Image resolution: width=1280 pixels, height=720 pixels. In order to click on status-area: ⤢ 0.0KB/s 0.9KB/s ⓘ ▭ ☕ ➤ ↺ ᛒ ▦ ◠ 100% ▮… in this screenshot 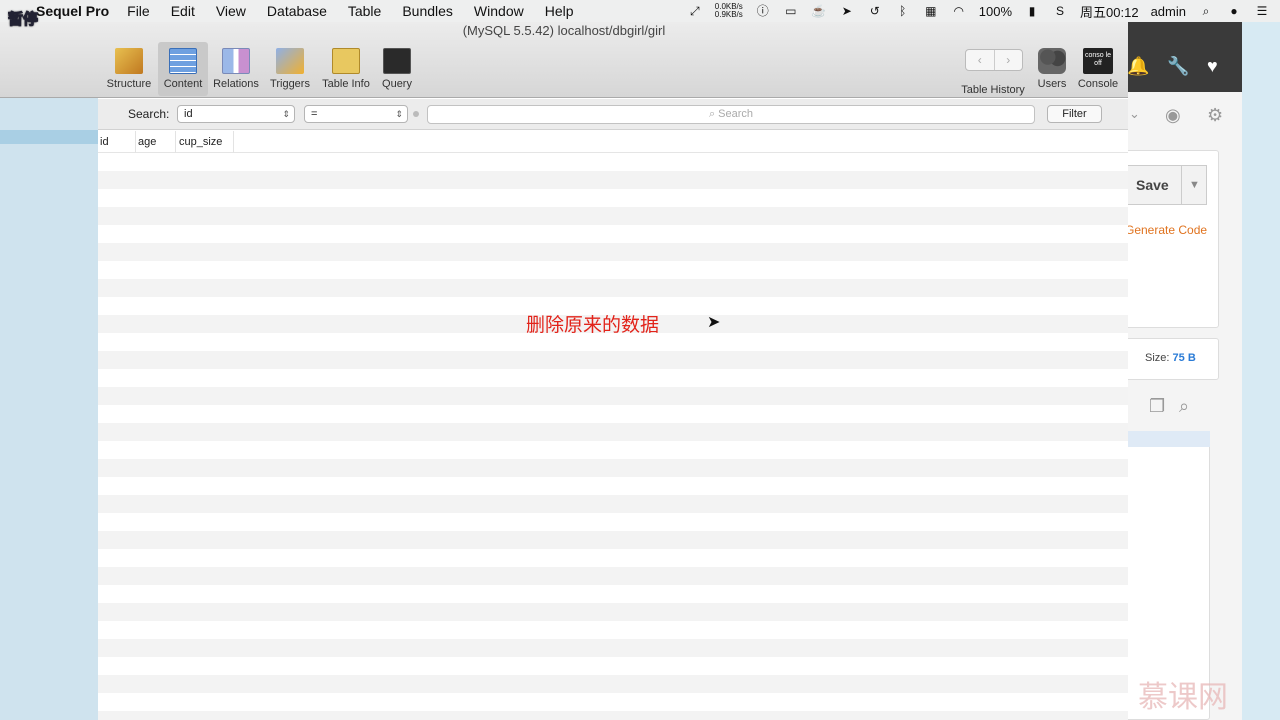, I will do `click(983, 11)`.